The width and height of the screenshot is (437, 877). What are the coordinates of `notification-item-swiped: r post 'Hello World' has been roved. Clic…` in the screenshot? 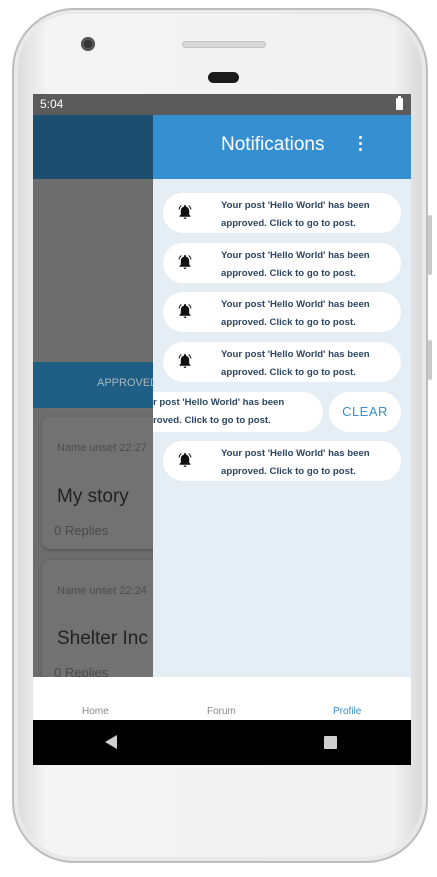 It's located at (238, 412).